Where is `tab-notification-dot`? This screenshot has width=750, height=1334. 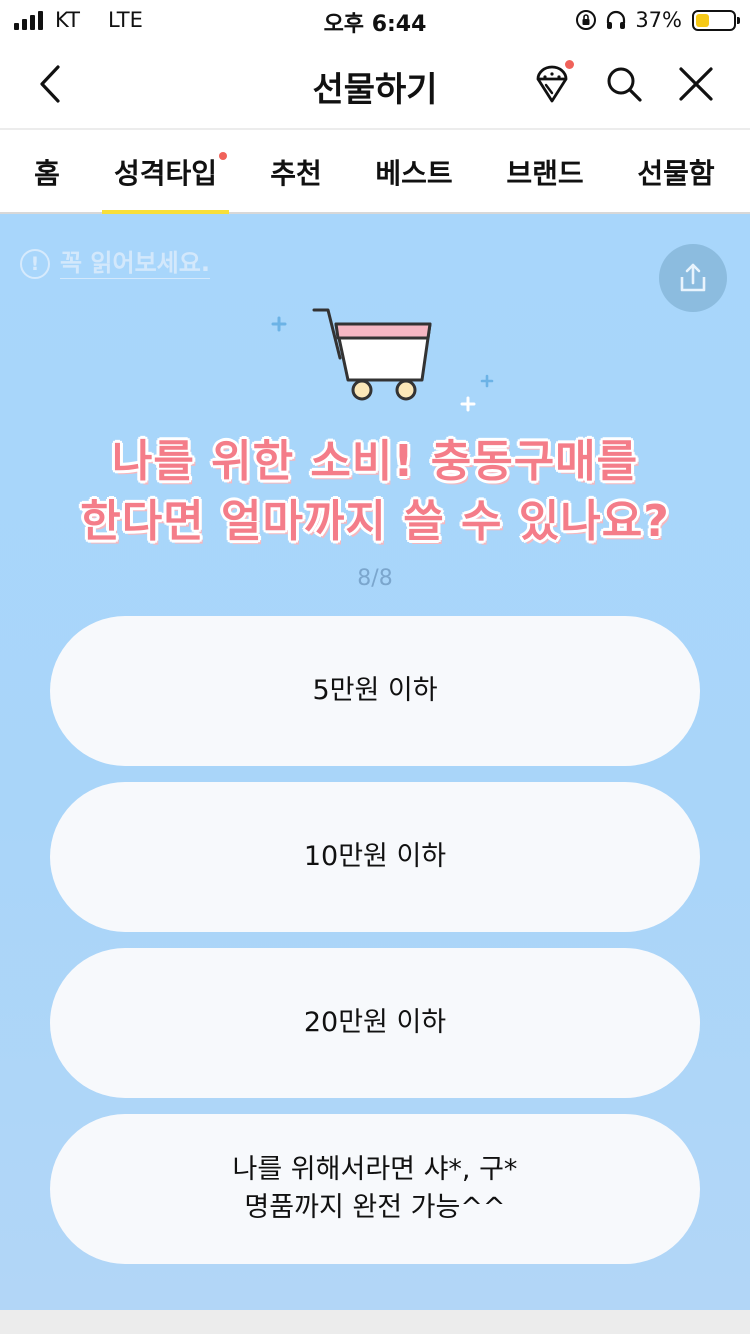 tab-notification-dot is located at coordinates (223, 156).